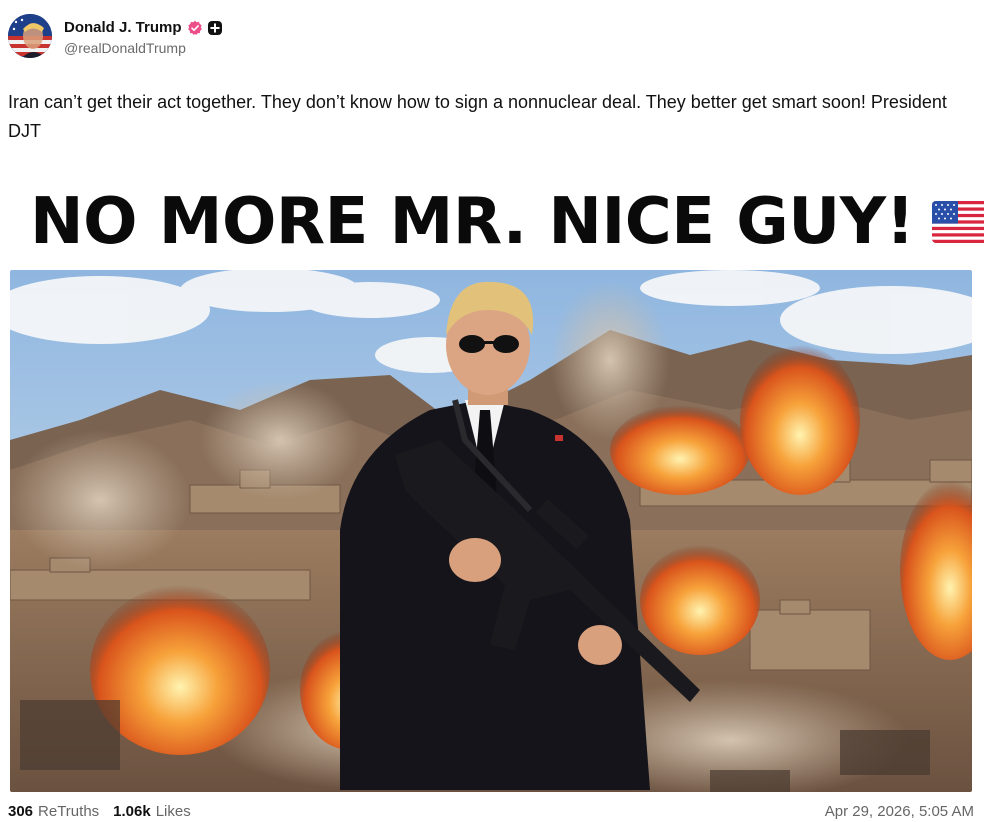 Image resolution: width=984 pixels, height=822 pixels. I want to click on retruths-label: ReTruths, so click(68, 811).